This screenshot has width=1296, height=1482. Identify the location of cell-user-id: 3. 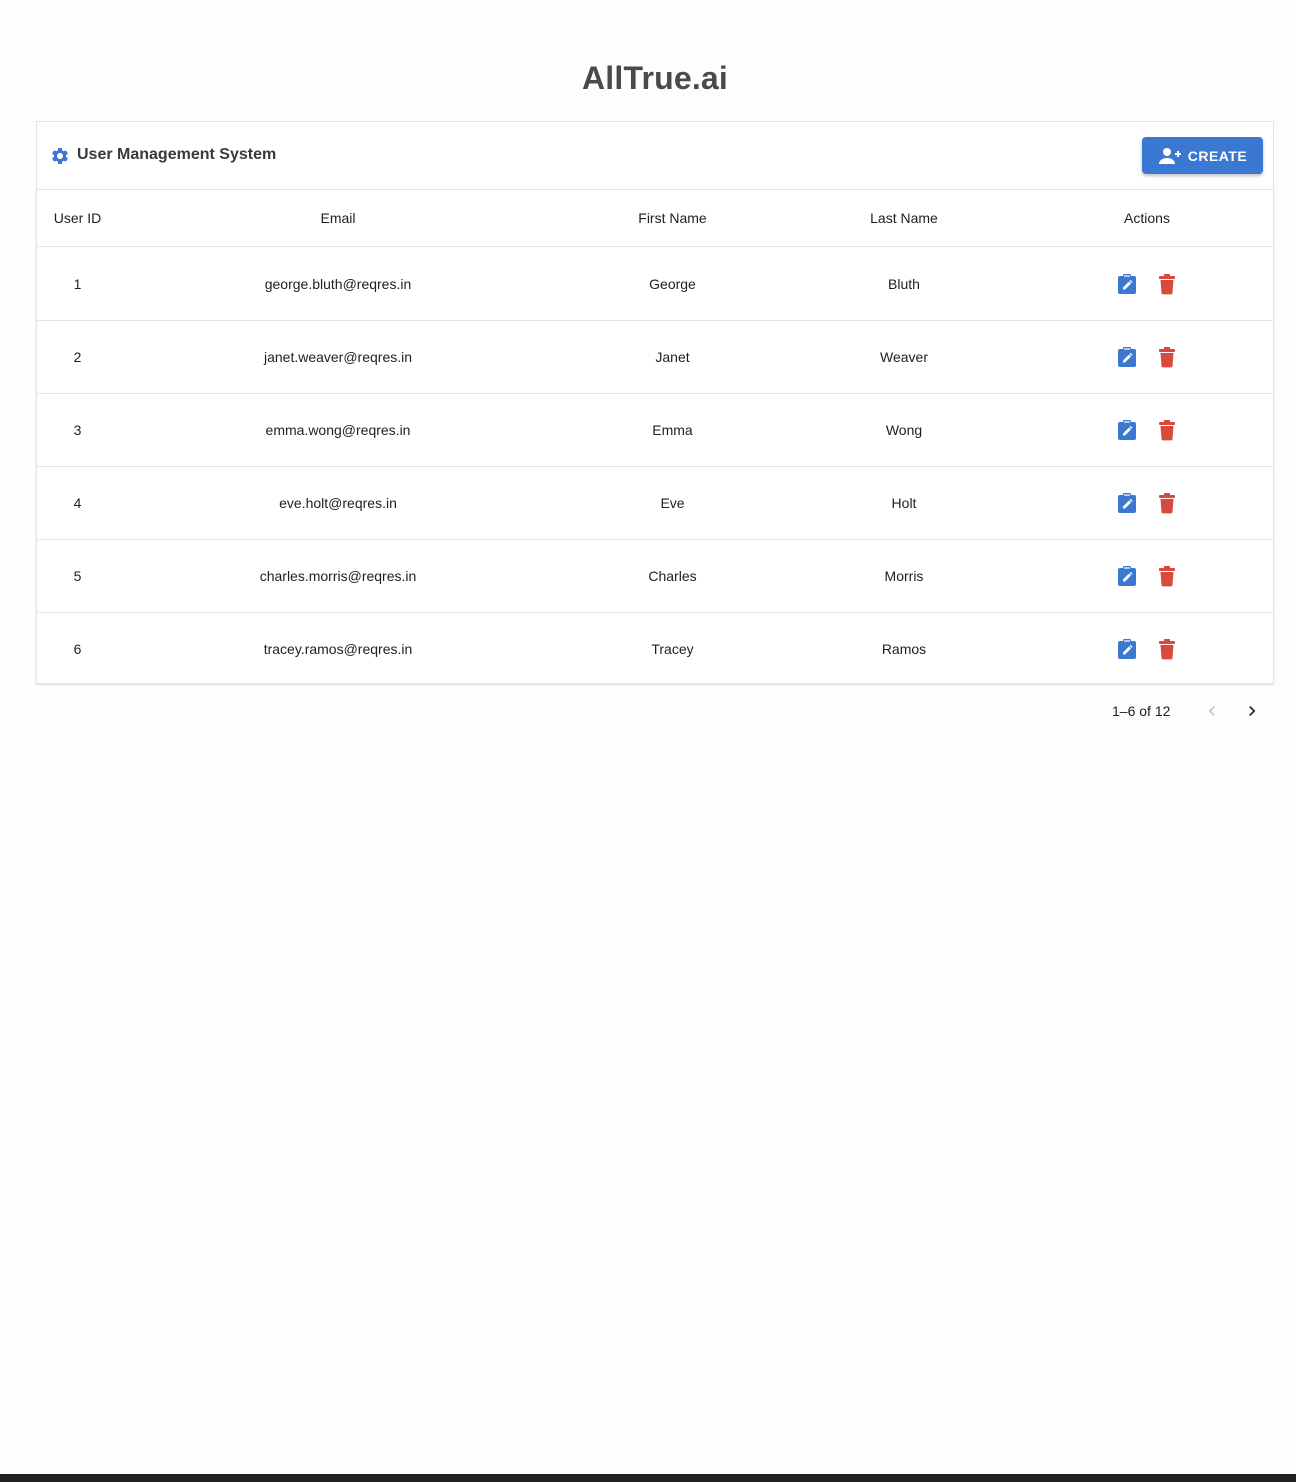
(77, 430).